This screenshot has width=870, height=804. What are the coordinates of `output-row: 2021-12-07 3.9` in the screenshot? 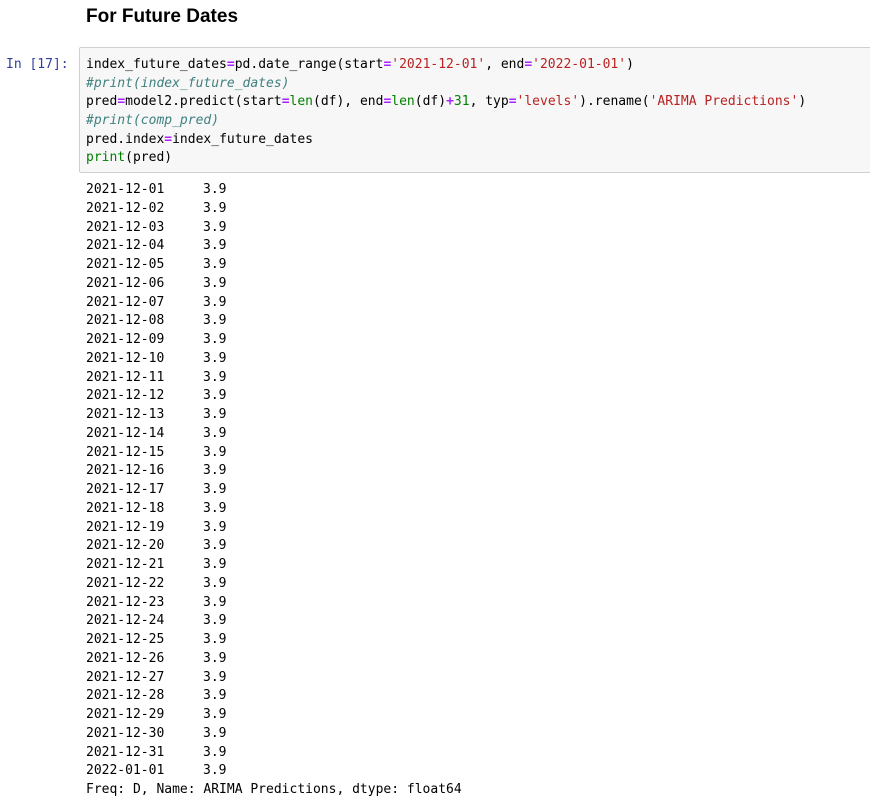 It's located at (274, 303).